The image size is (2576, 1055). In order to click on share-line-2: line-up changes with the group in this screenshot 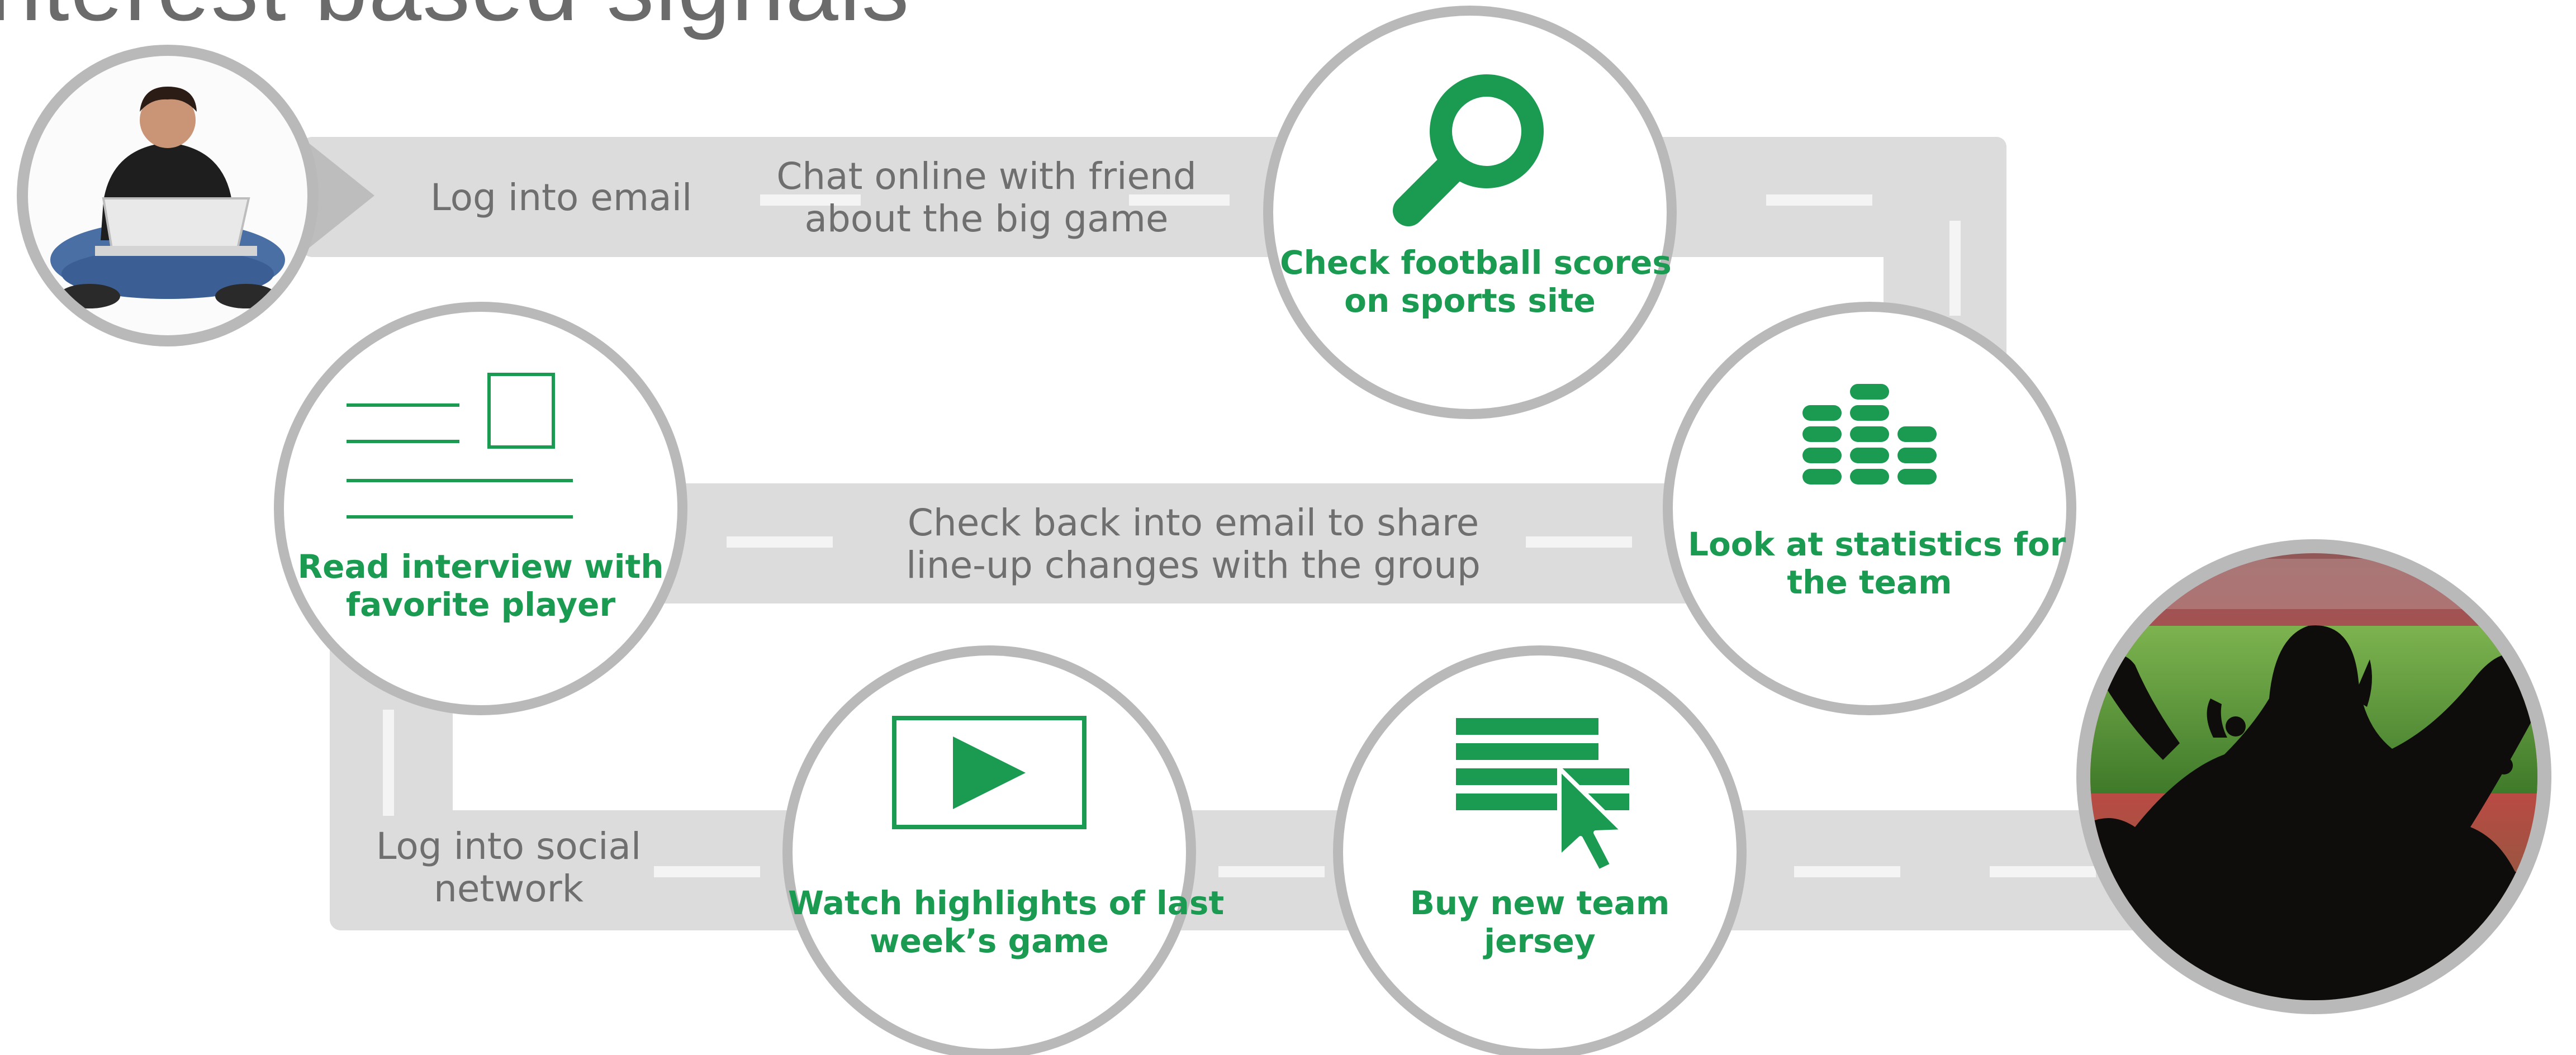, I will do `click(1193, 565)`.